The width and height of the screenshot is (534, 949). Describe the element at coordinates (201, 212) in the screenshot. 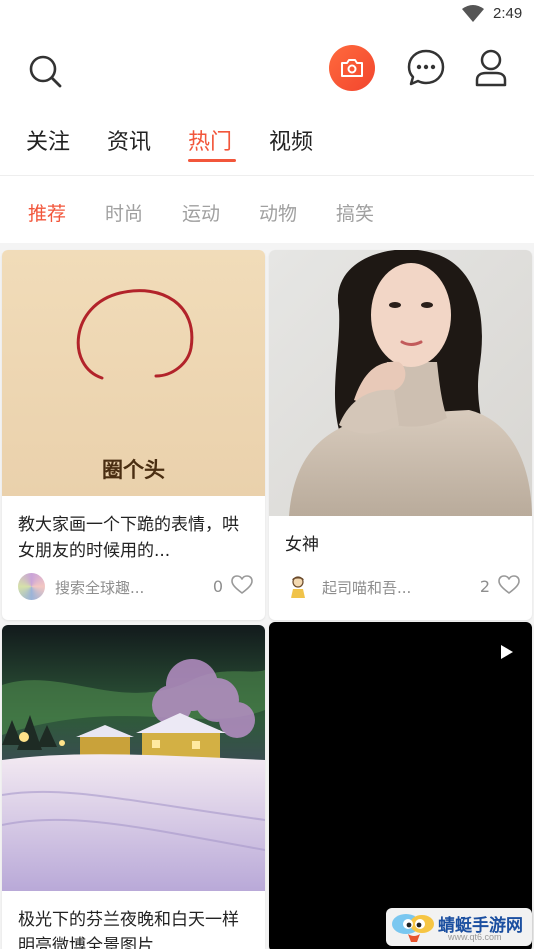

I see `category-sports: 运动` at that location.